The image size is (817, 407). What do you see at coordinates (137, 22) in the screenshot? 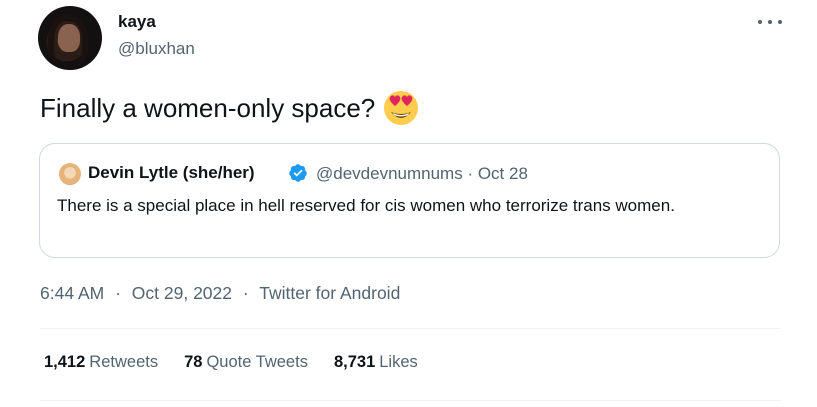
I see `author-name: kaya` at bounding box center [137, 22].